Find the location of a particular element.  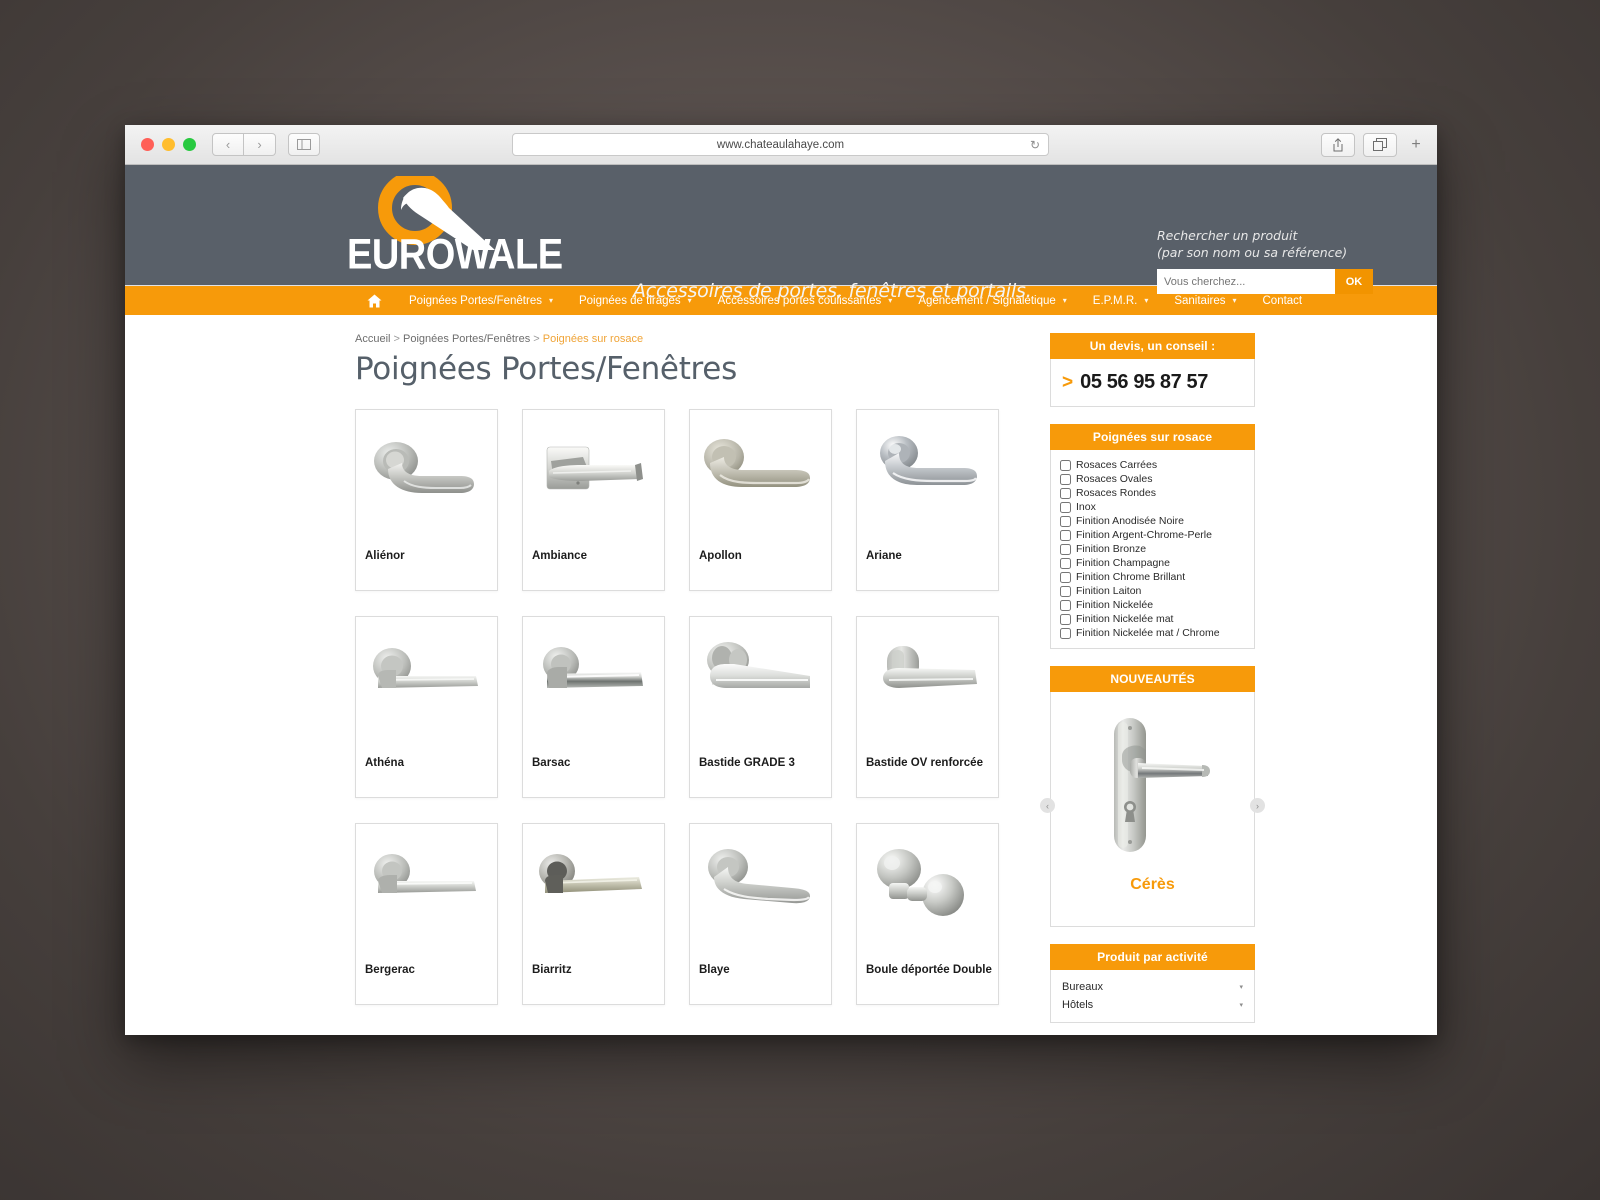

nav-item-poignees-portes-fenetres: Poignées Portes/Fenêtres ▾ is located at coordinates (481, 301).